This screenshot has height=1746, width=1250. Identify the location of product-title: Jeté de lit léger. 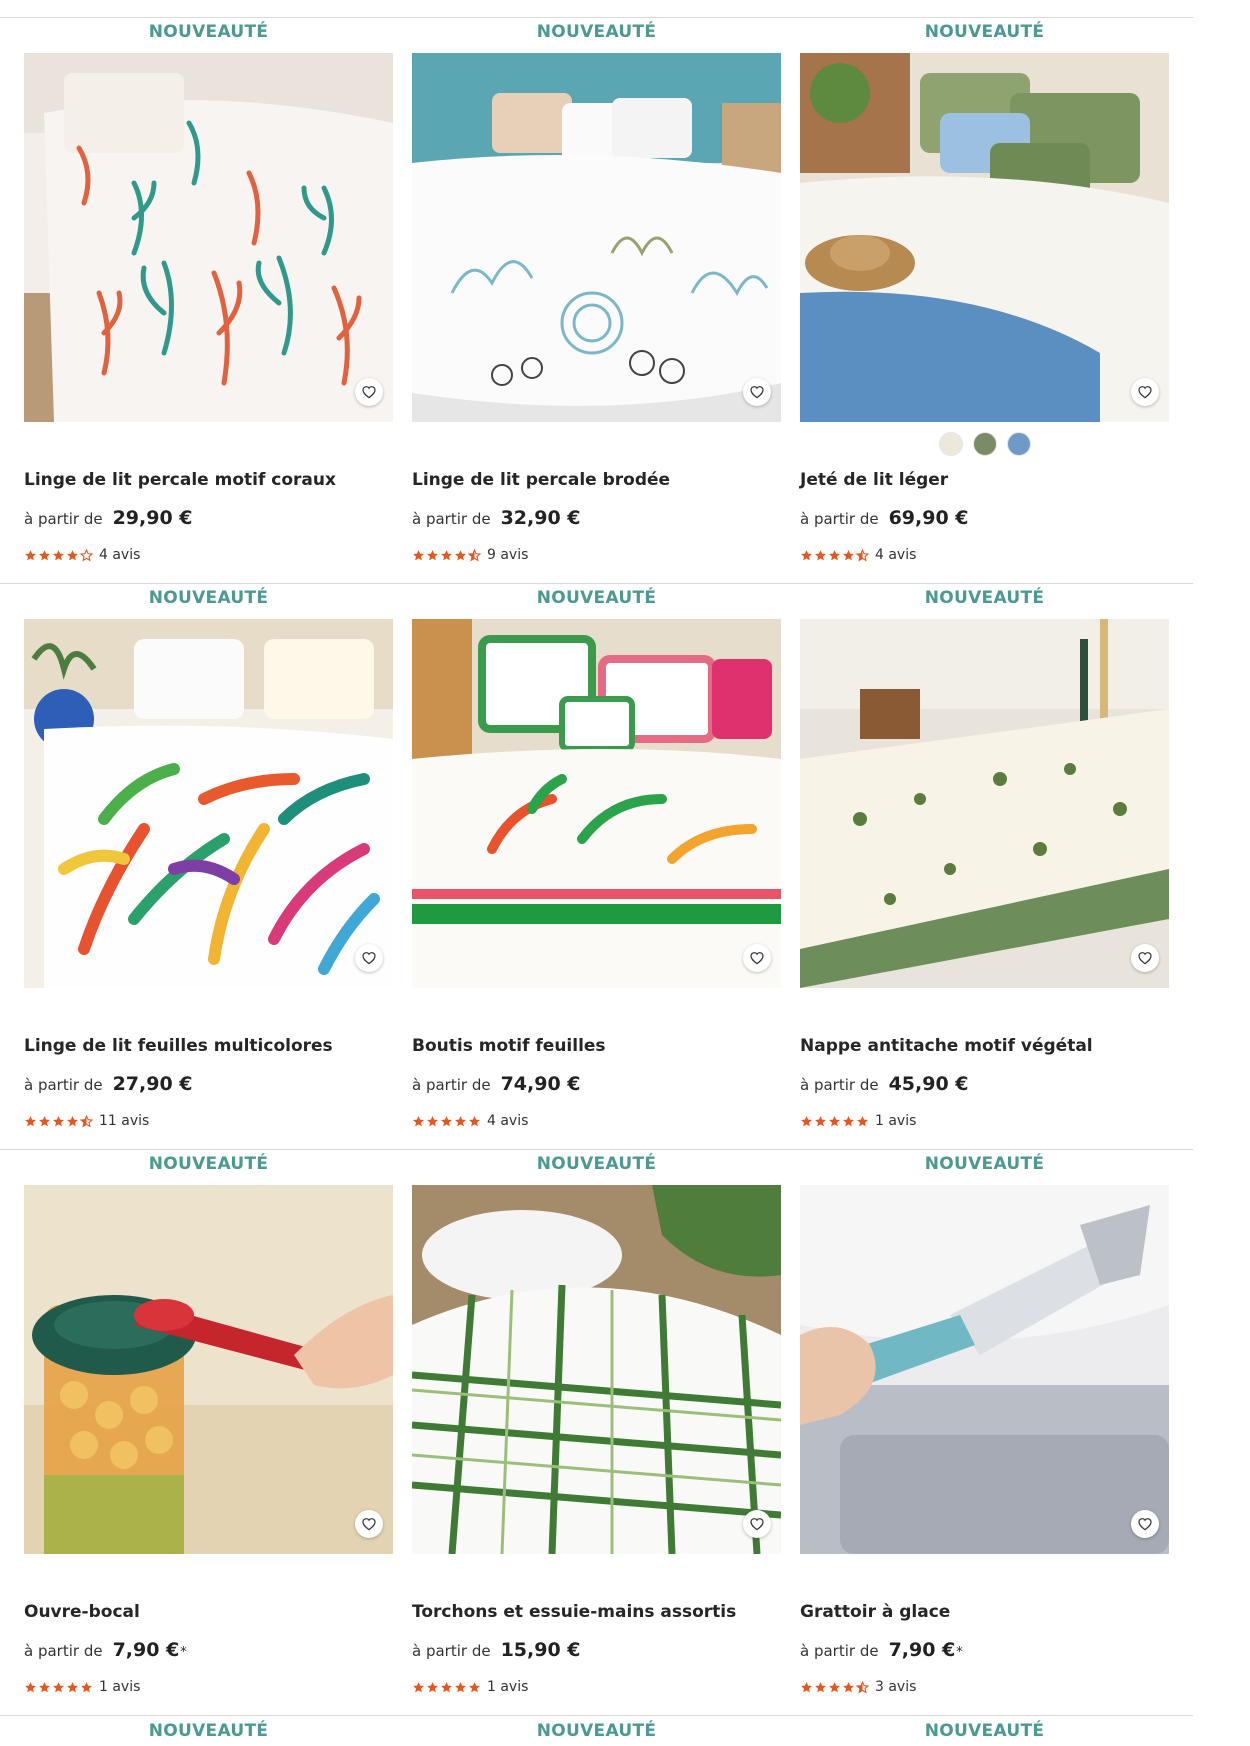
(984, 480).